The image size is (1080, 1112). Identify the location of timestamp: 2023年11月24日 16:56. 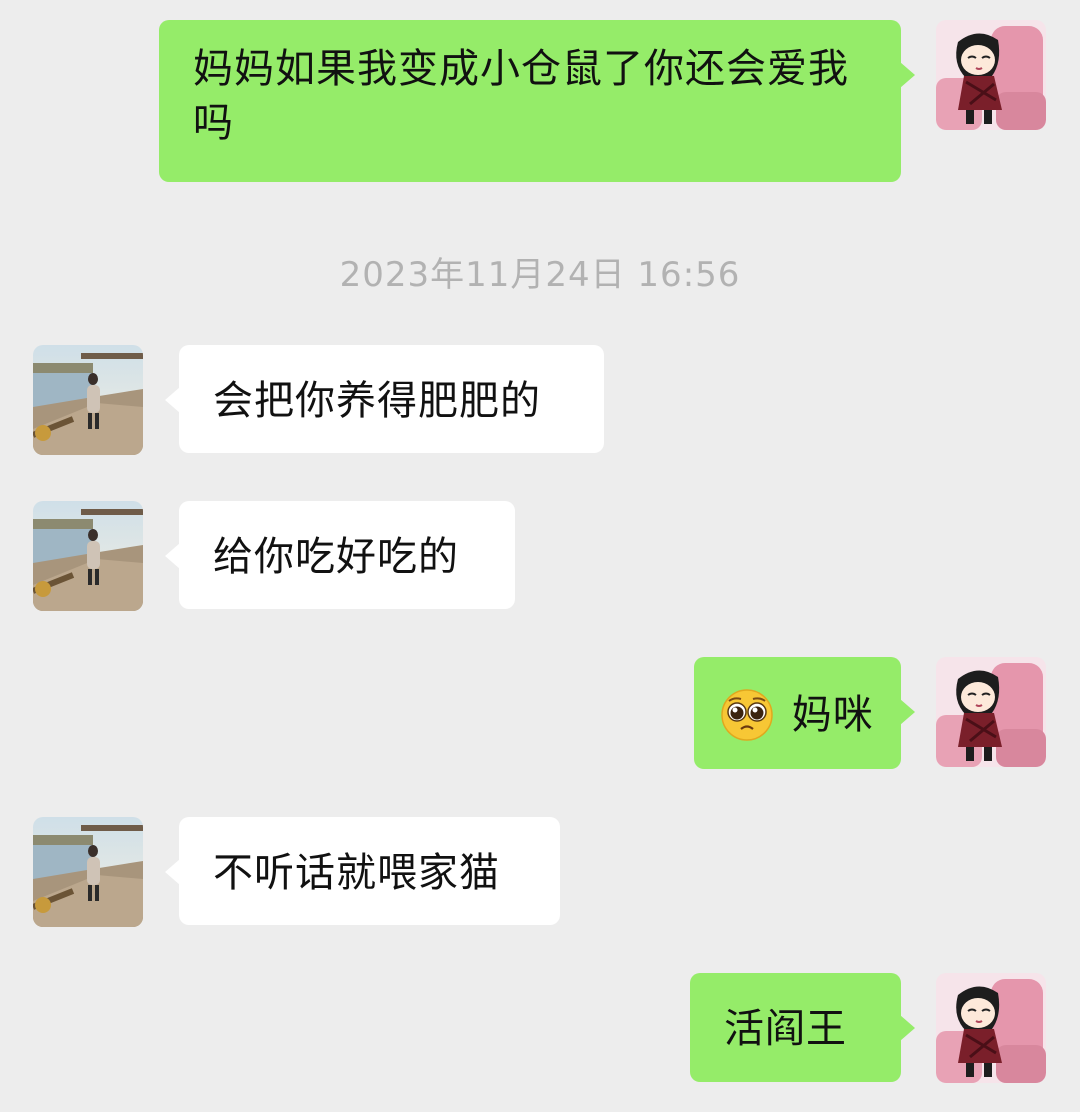
(540, 275).